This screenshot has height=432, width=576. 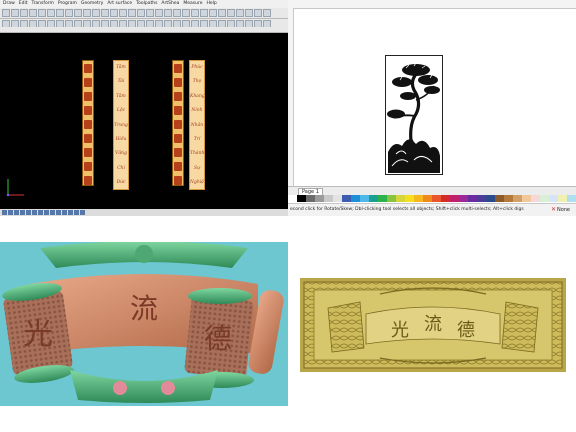 I want to click on fill-indicator: None, so click(x=563, y=210).